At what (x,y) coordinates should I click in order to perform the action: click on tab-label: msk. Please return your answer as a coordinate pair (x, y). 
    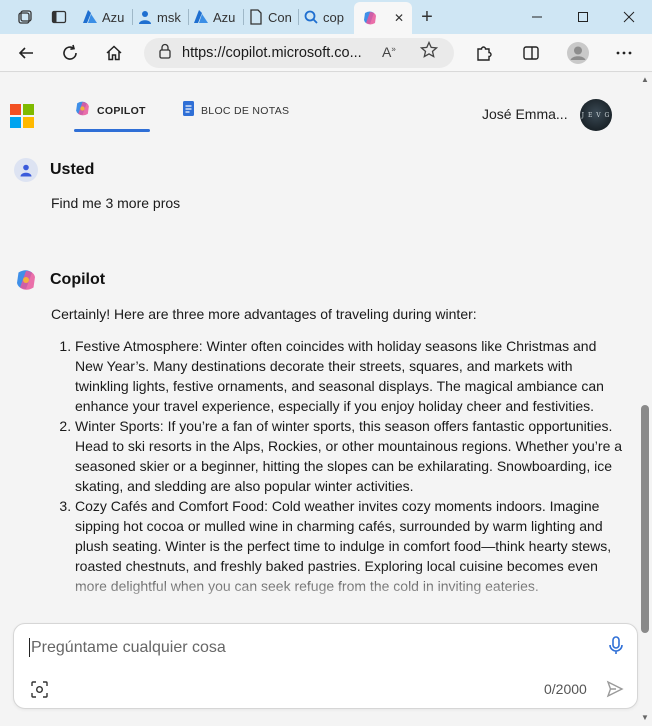
    Looking at the image, I should click on (169, 17).